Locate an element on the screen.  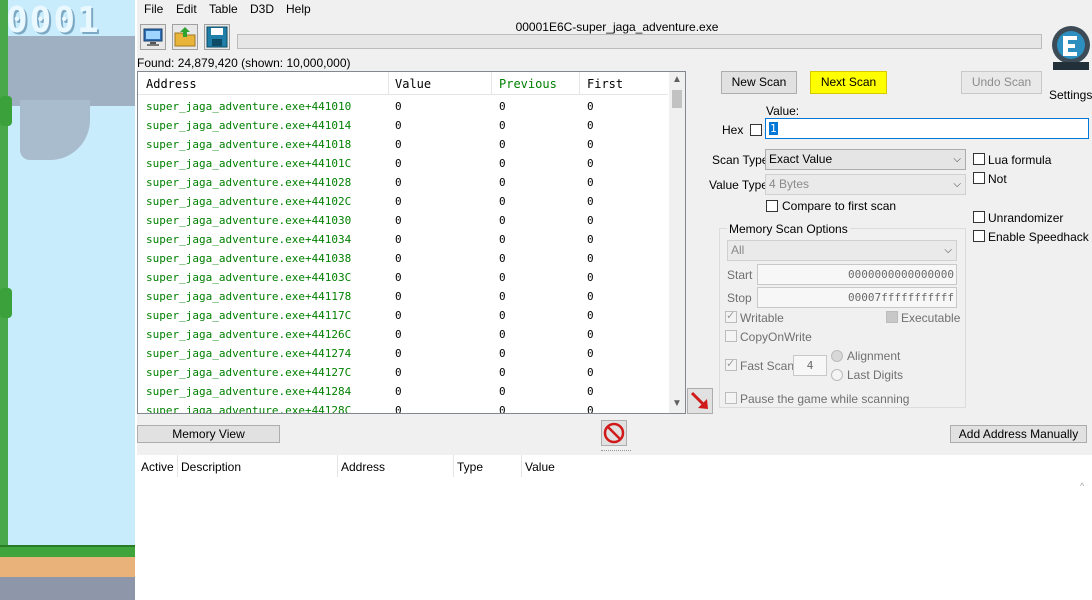
process-title: 00001E6C-super_jaga_adventure.exe is located at coordinates (617, 27).